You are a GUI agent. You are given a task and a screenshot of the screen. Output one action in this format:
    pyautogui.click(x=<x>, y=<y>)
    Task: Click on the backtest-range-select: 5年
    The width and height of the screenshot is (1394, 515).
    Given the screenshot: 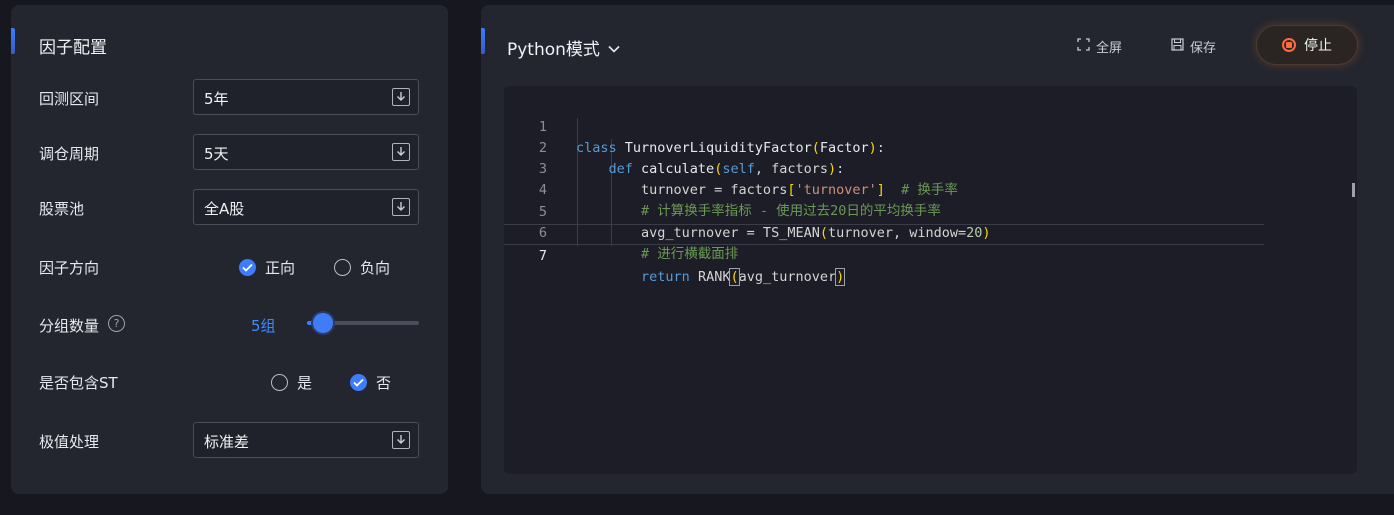 What is the action you would take?
    pyautogui.click(x=306, y=97)
    